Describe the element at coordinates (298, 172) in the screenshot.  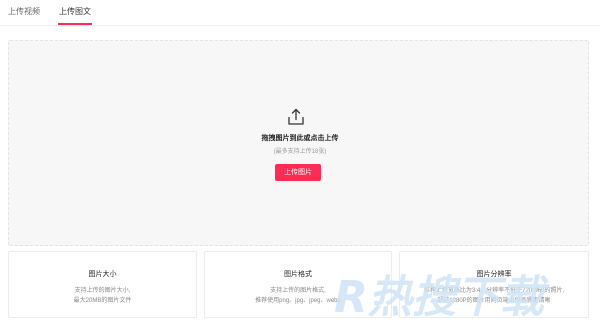
I see `upload-image-button: 上传图片` at that location.